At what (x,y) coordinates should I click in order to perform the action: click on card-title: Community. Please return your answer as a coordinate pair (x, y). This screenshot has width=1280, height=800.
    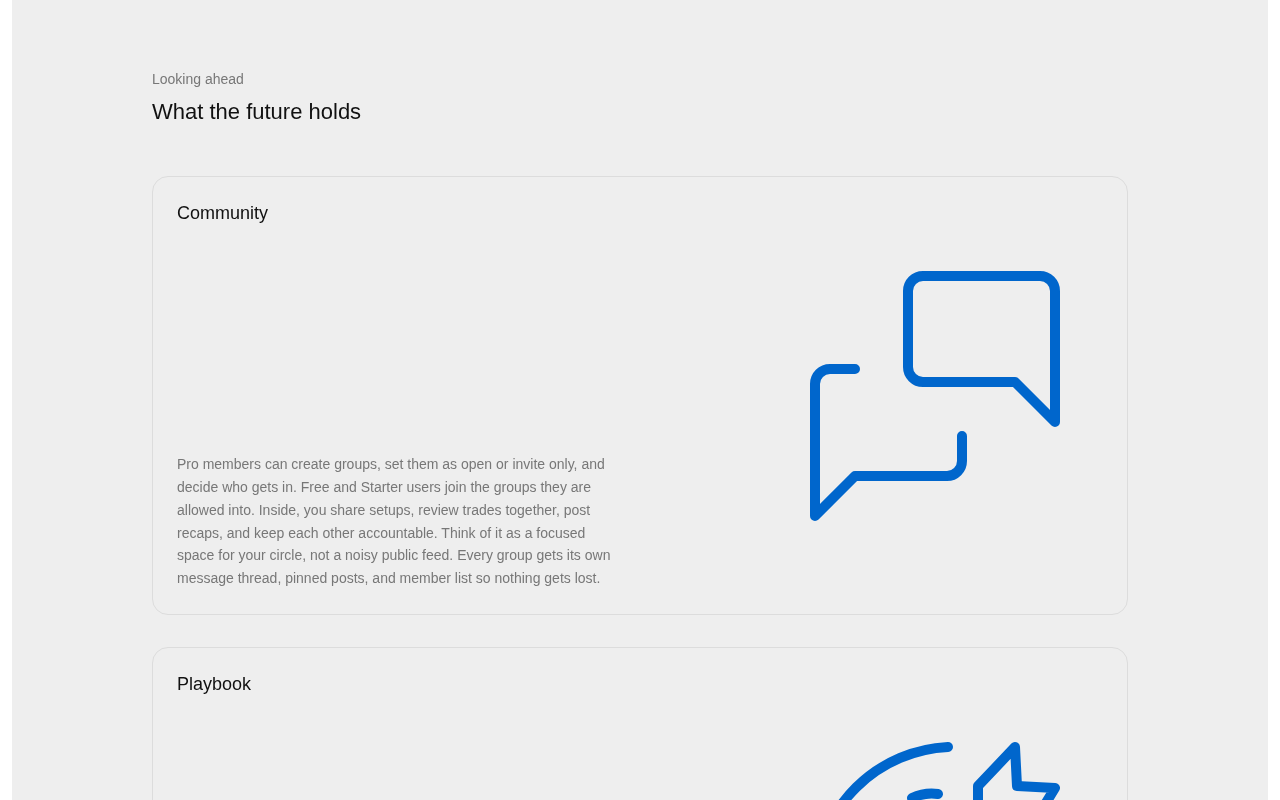
    Looking at the image, I should click on (223, 213).